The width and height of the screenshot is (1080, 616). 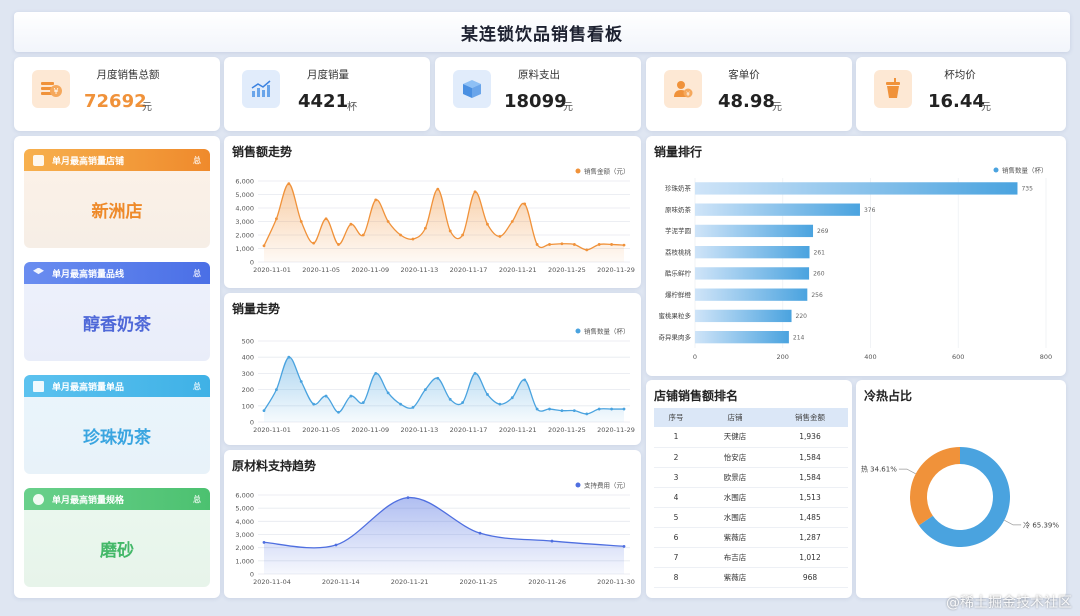 What do you see at coordinates (272, 270) in the screenshot?
I see `x-tick-label: 2020-11-01` at bounding box center [272, 270].